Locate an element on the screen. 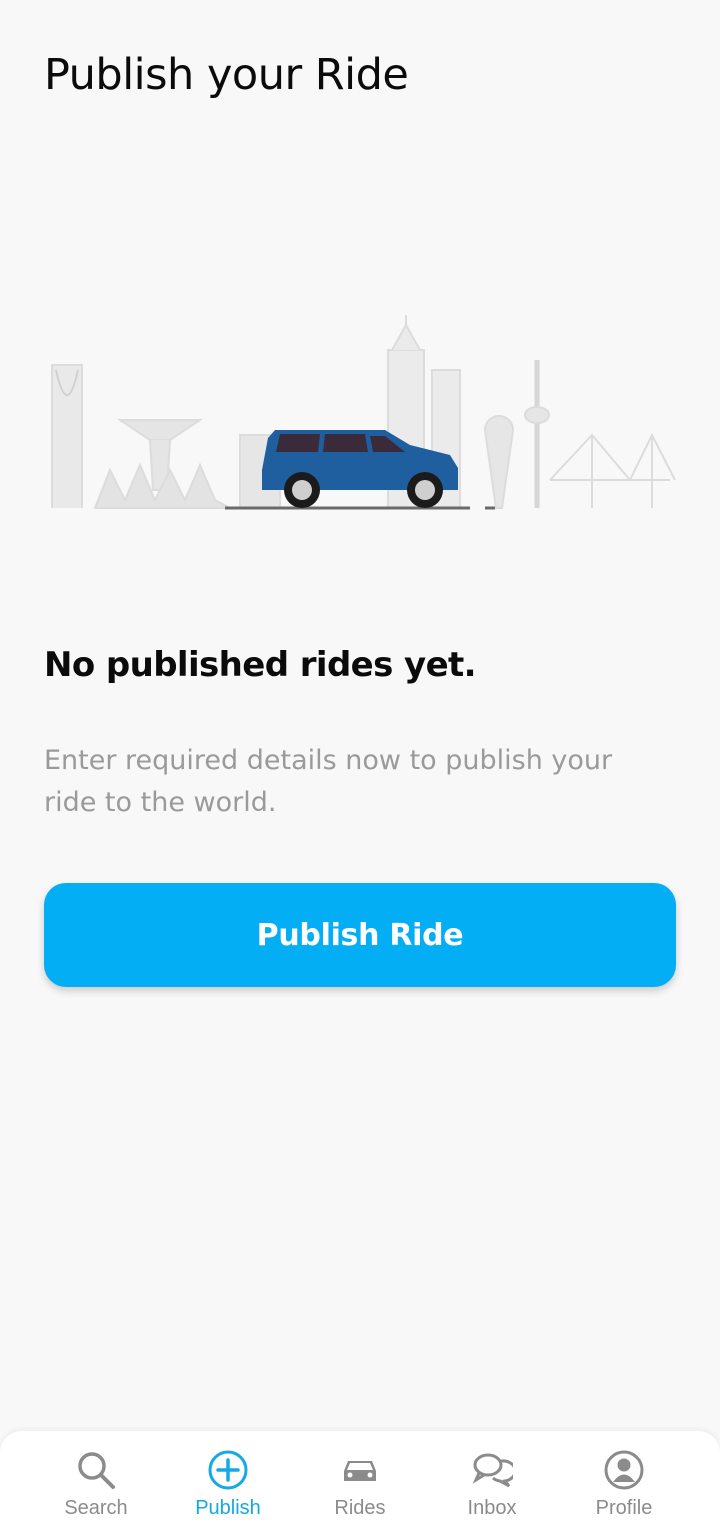 This screenshot has width=720, height=1529. bottom-navigation: Search Publish Rides Inbox Profile is located at coordinates (360, 1480).